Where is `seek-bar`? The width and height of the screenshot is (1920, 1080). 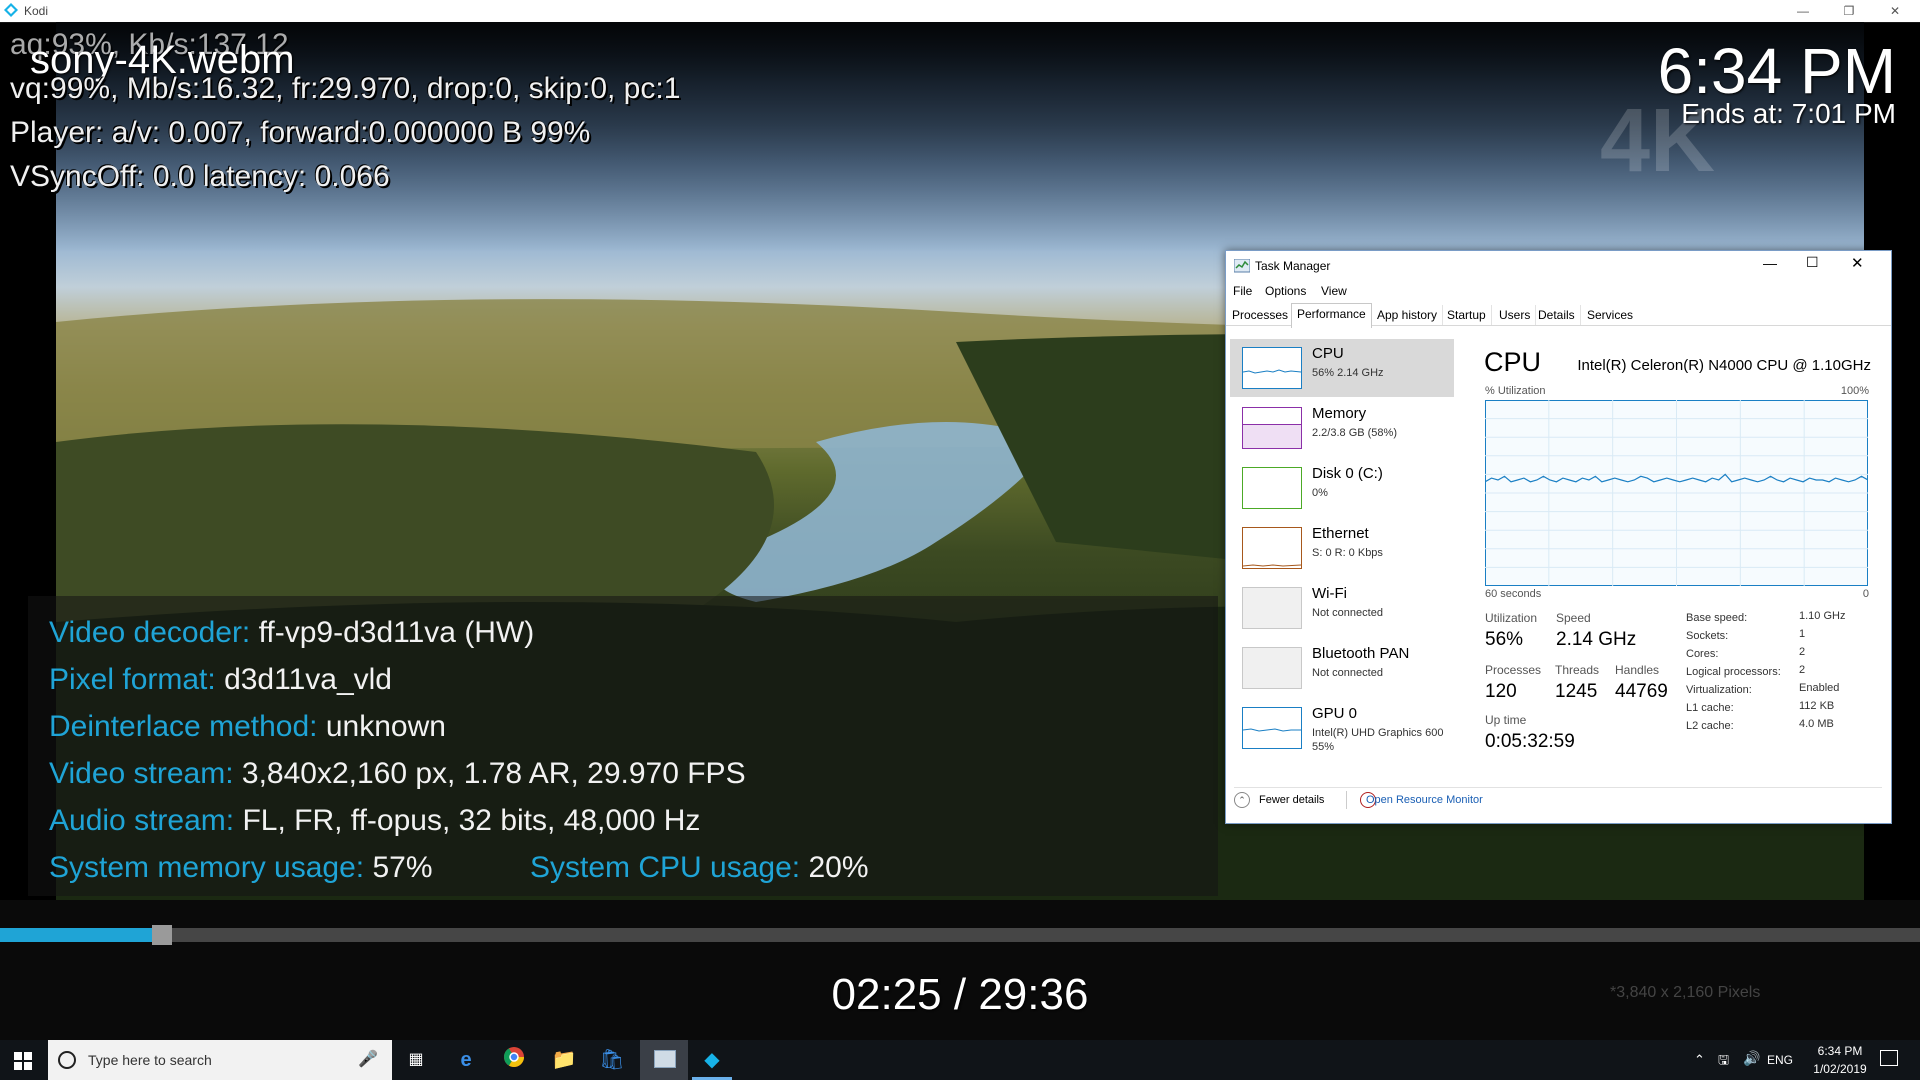
seek-bar is located at coordinates (960, 935).